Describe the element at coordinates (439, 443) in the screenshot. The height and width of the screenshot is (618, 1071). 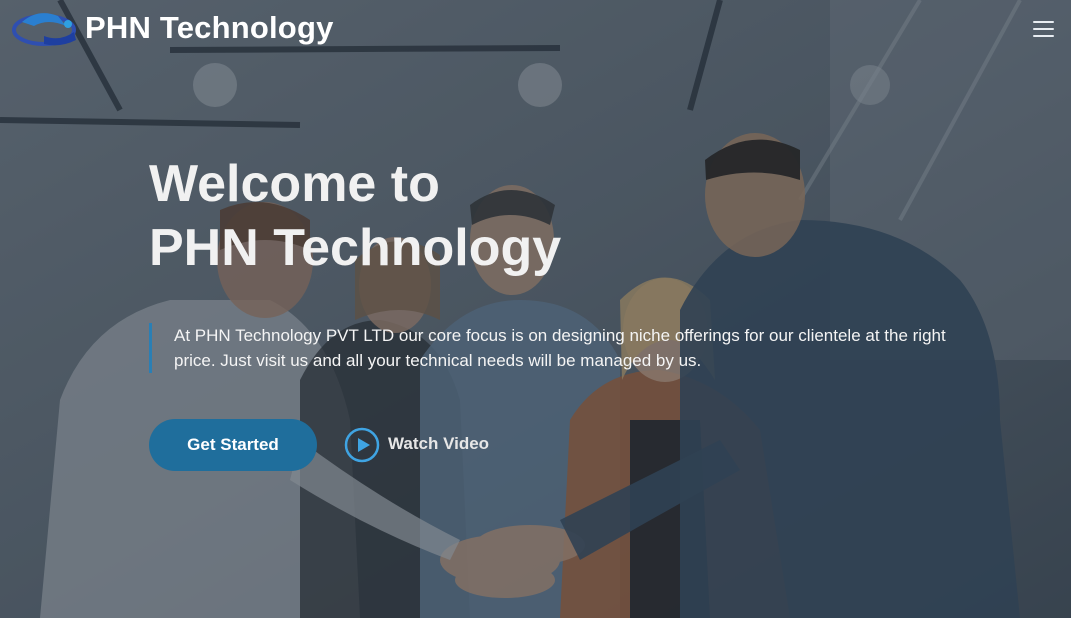
I see `watch-video-label: Watch Video` at that location.